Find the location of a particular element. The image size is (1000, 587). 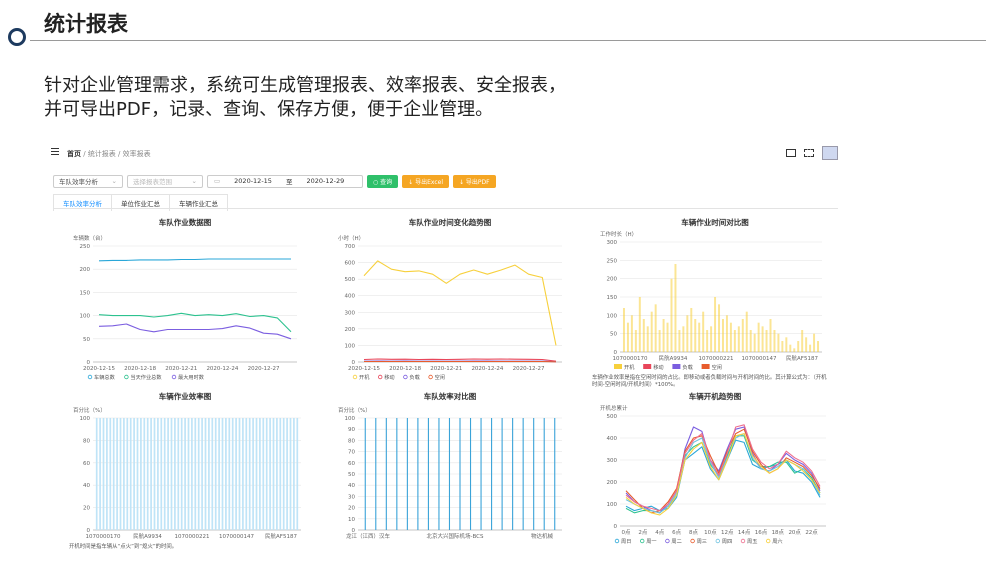

date-range-picker: ▭ 2020-12-15 至 2020-12-29 is located at coordinates (285, 181).